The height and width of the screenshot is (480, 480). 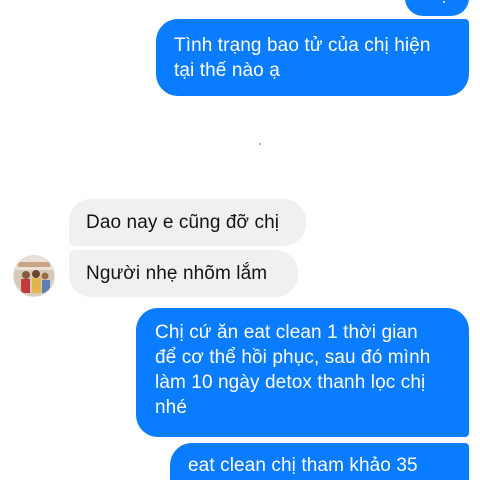 I want to click on message-line: Tình trạng bao tử của chị hiện, so click(x=302, y=45).